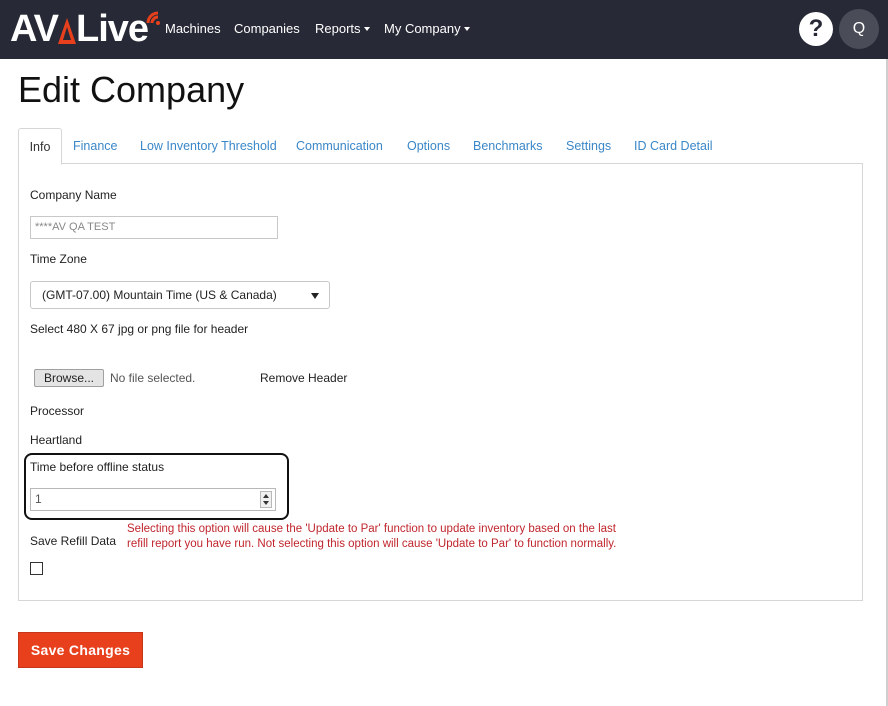 The image size is (888, 706). What do you see at coordinates (73, 541) in the screenshot?
I see `save-refill-data-label: Save Refill Data` at bounding box center [73, 541].